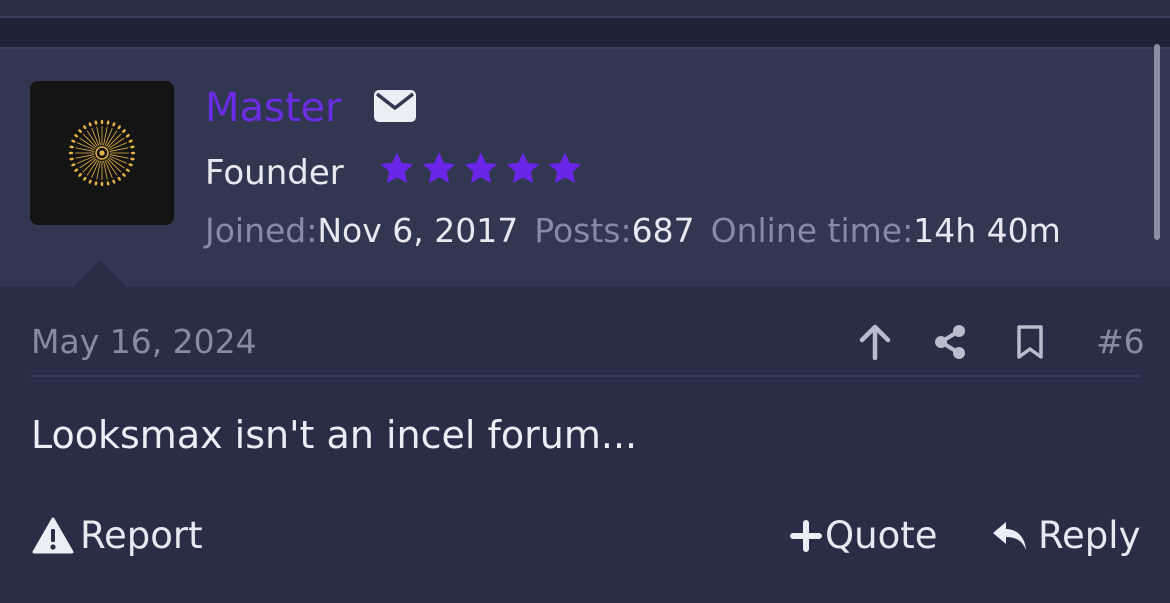  What do you see at coordinates (418, 230) in the screenshot?
I see `joined-value: Nov 6, 2017` at bounding box center [418, 230].